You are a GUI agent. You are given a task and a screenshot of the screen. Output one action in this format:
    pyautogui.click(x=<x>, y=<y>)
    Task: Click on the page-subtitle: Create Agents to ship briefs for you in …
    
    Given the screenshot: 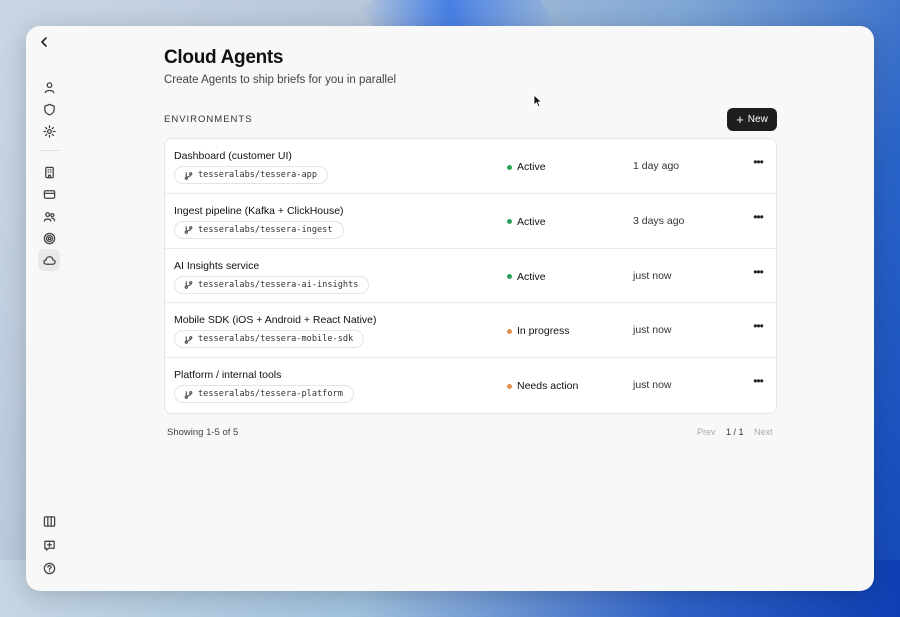 What is the action you would take?
    pyautogui.click(x=280, y=80)
    